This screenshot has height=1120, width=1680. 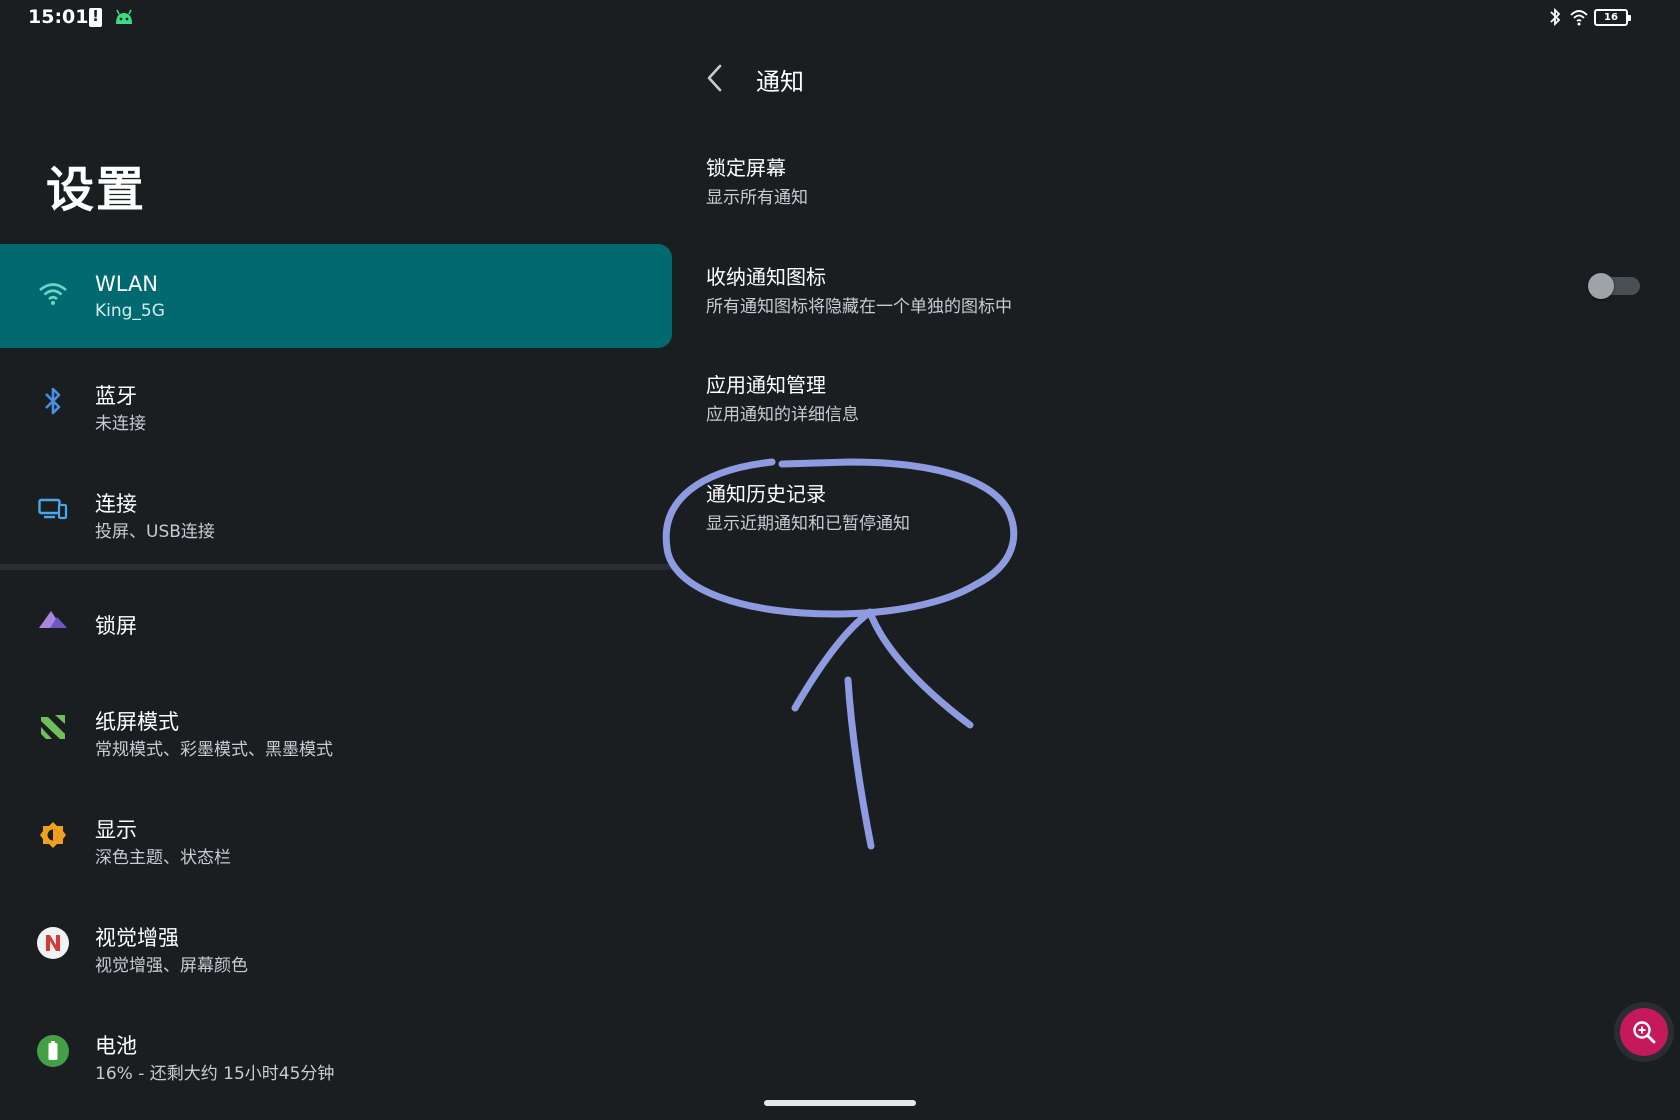 What do you see at coordinates (336, 512) in the screenshot?
I see `sidebar-item-connection: 连接 投屏、USB连接` at bounding box center [336, 512].